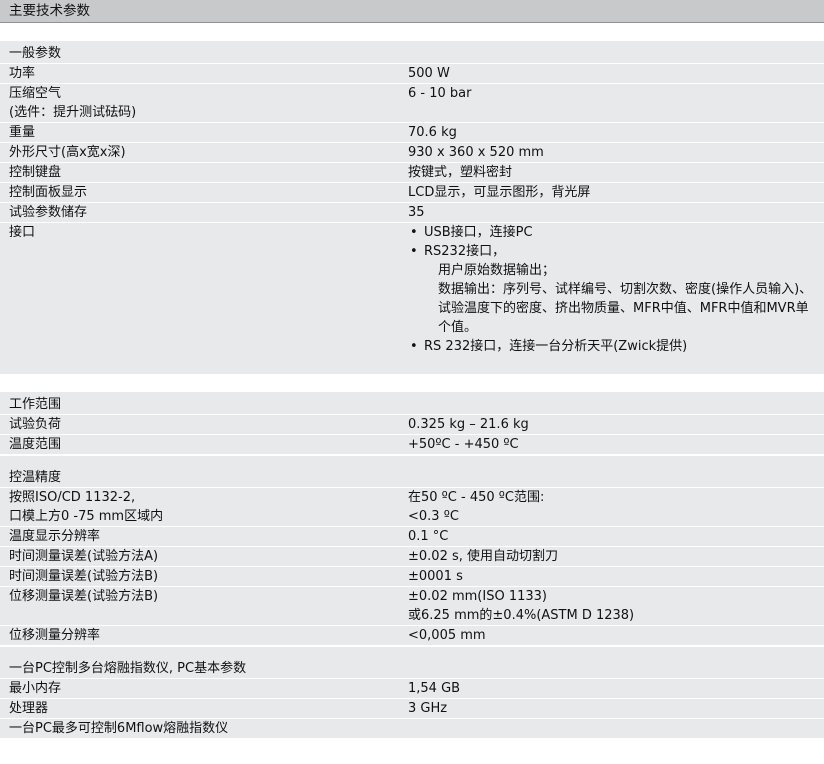 Image resolution: width=824 pixels, height=764 pixels. Describe the element at coordinates (447, 635) in the screenshot. I see `spec-value: <0,005 mm` at that location.